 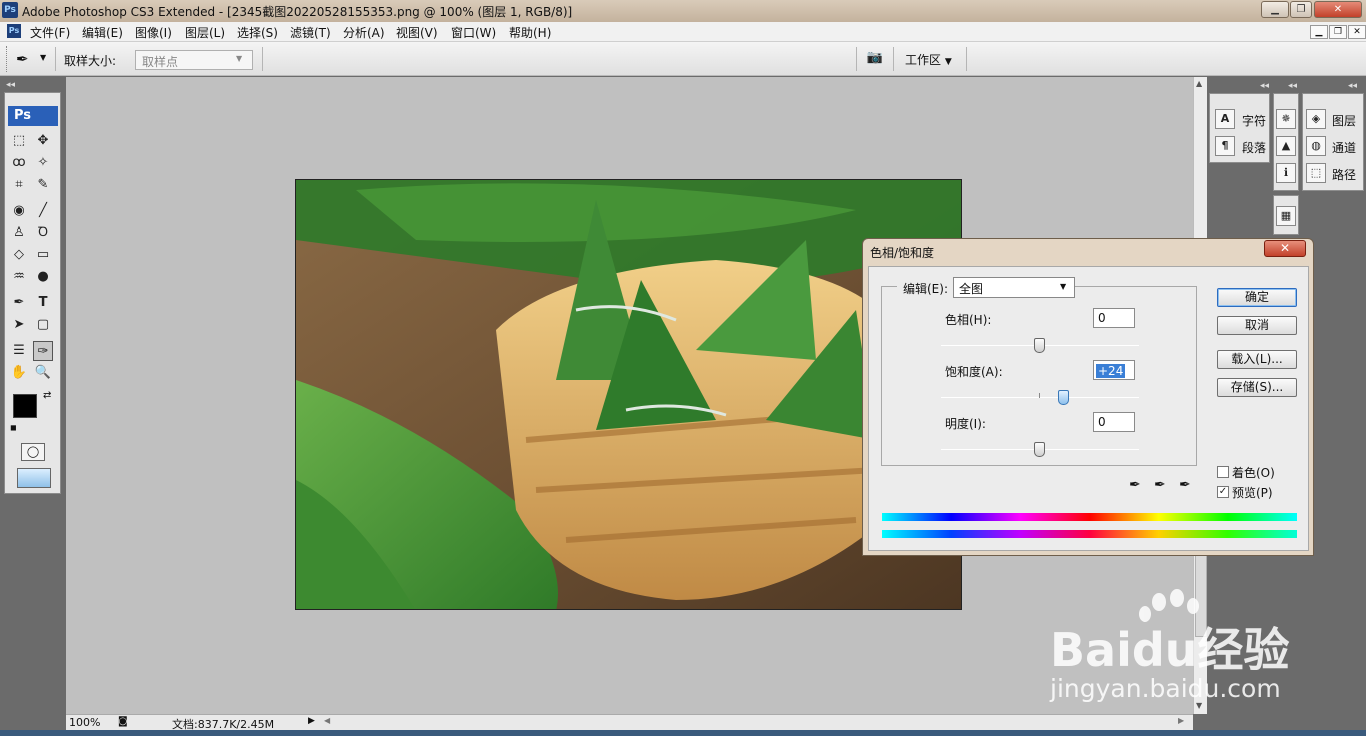 What do you see at coordinates (19, 185) in the screenshot?
I see `crop-tool-icon: ⌗` at bounding box center [19, 185].